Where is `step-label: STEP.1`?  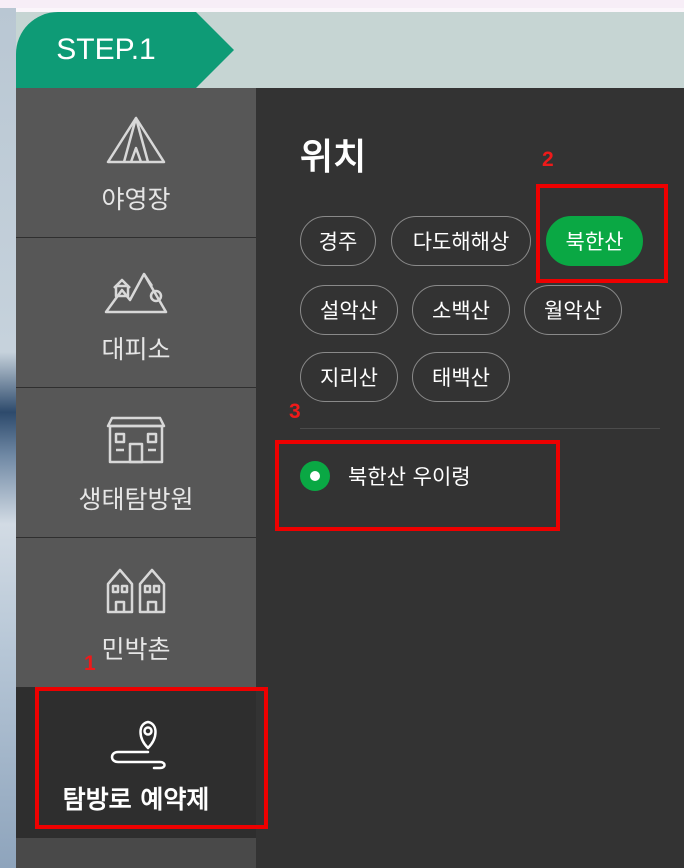 step-label: STEP.1 is located at coordinates (106, 50).